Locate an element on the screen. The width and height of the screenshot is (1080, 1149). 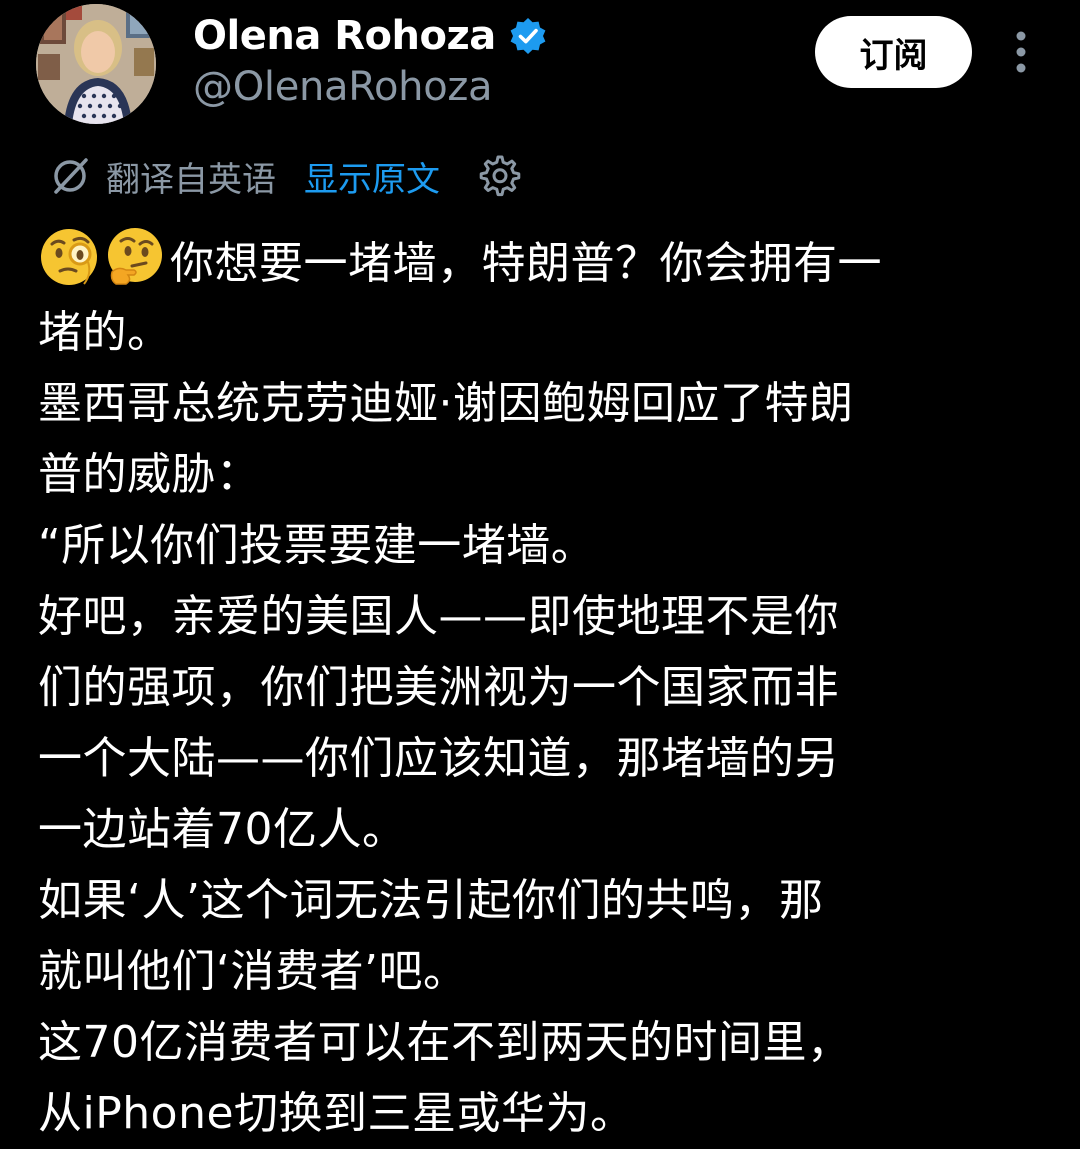
tweet-line: “所以你们投票要建一堵墙。 is located at coordinates (317, 545).